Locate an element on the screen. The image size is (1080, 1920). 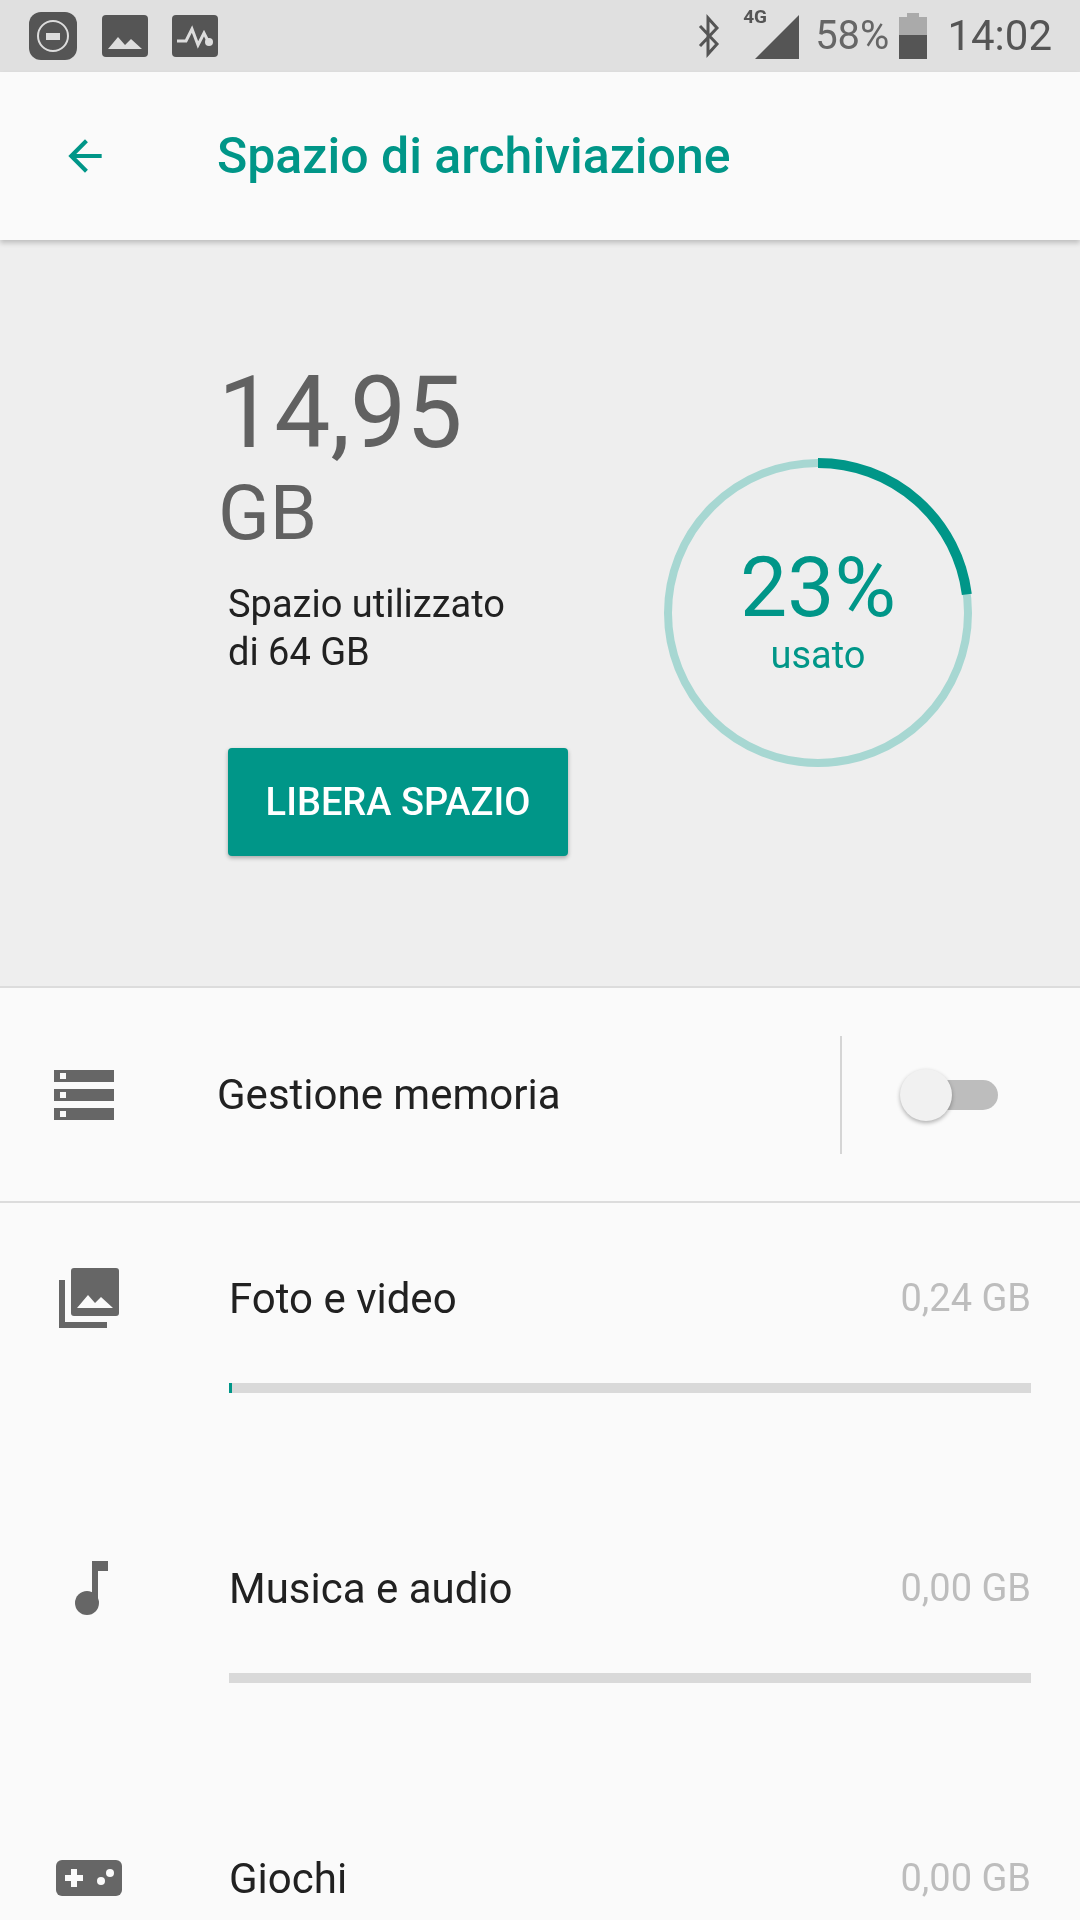
activity-icon is located at coordinates (195, 36).